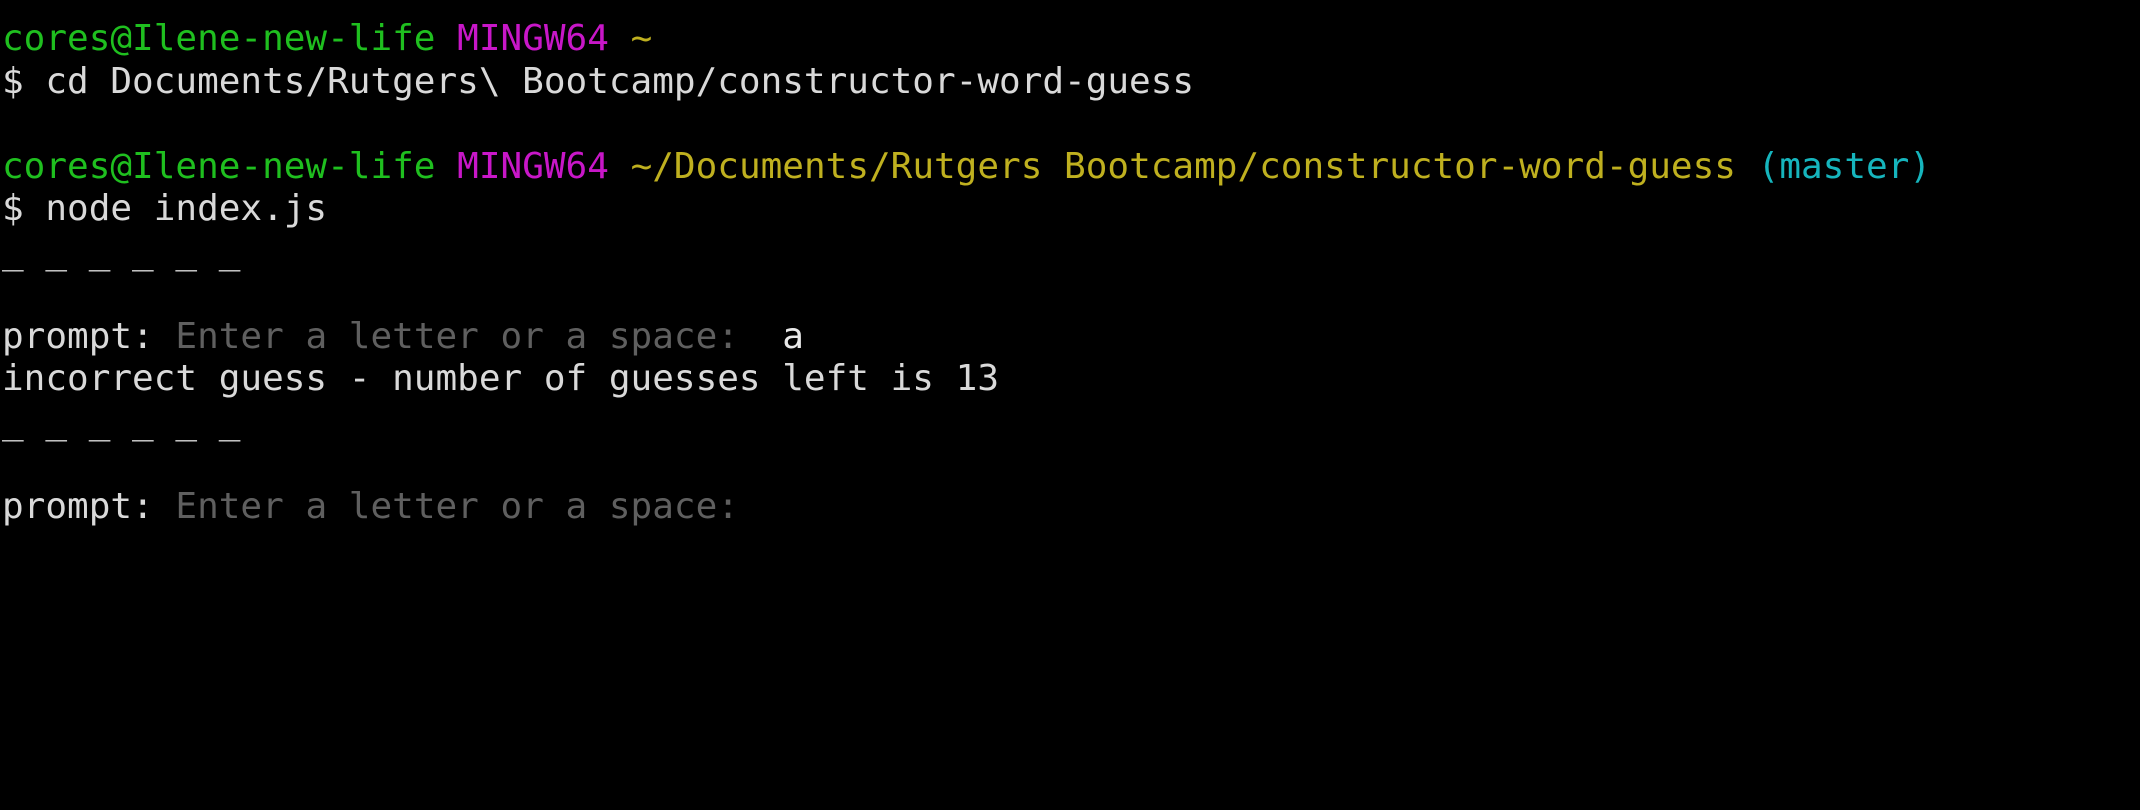 This screenshot has height=810, width=2140. I want to click on guess-answer: a, so click(793, 336).